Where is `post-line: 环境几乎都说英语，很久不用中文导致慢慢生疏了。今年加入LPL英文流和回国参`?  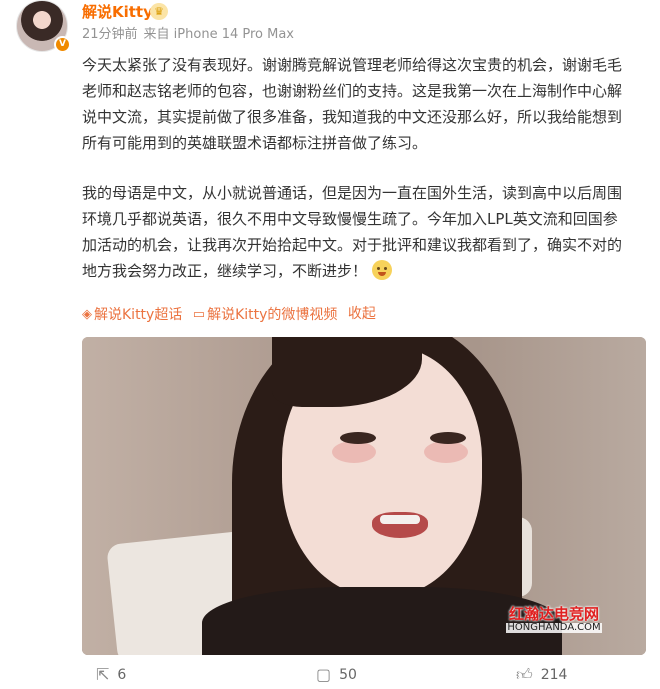
post-line: 环境几乎都说英语，很久不用中文导致慢慢生疏了。今年加入LPL英文流和回国参 is located at coordinates (350, 219).